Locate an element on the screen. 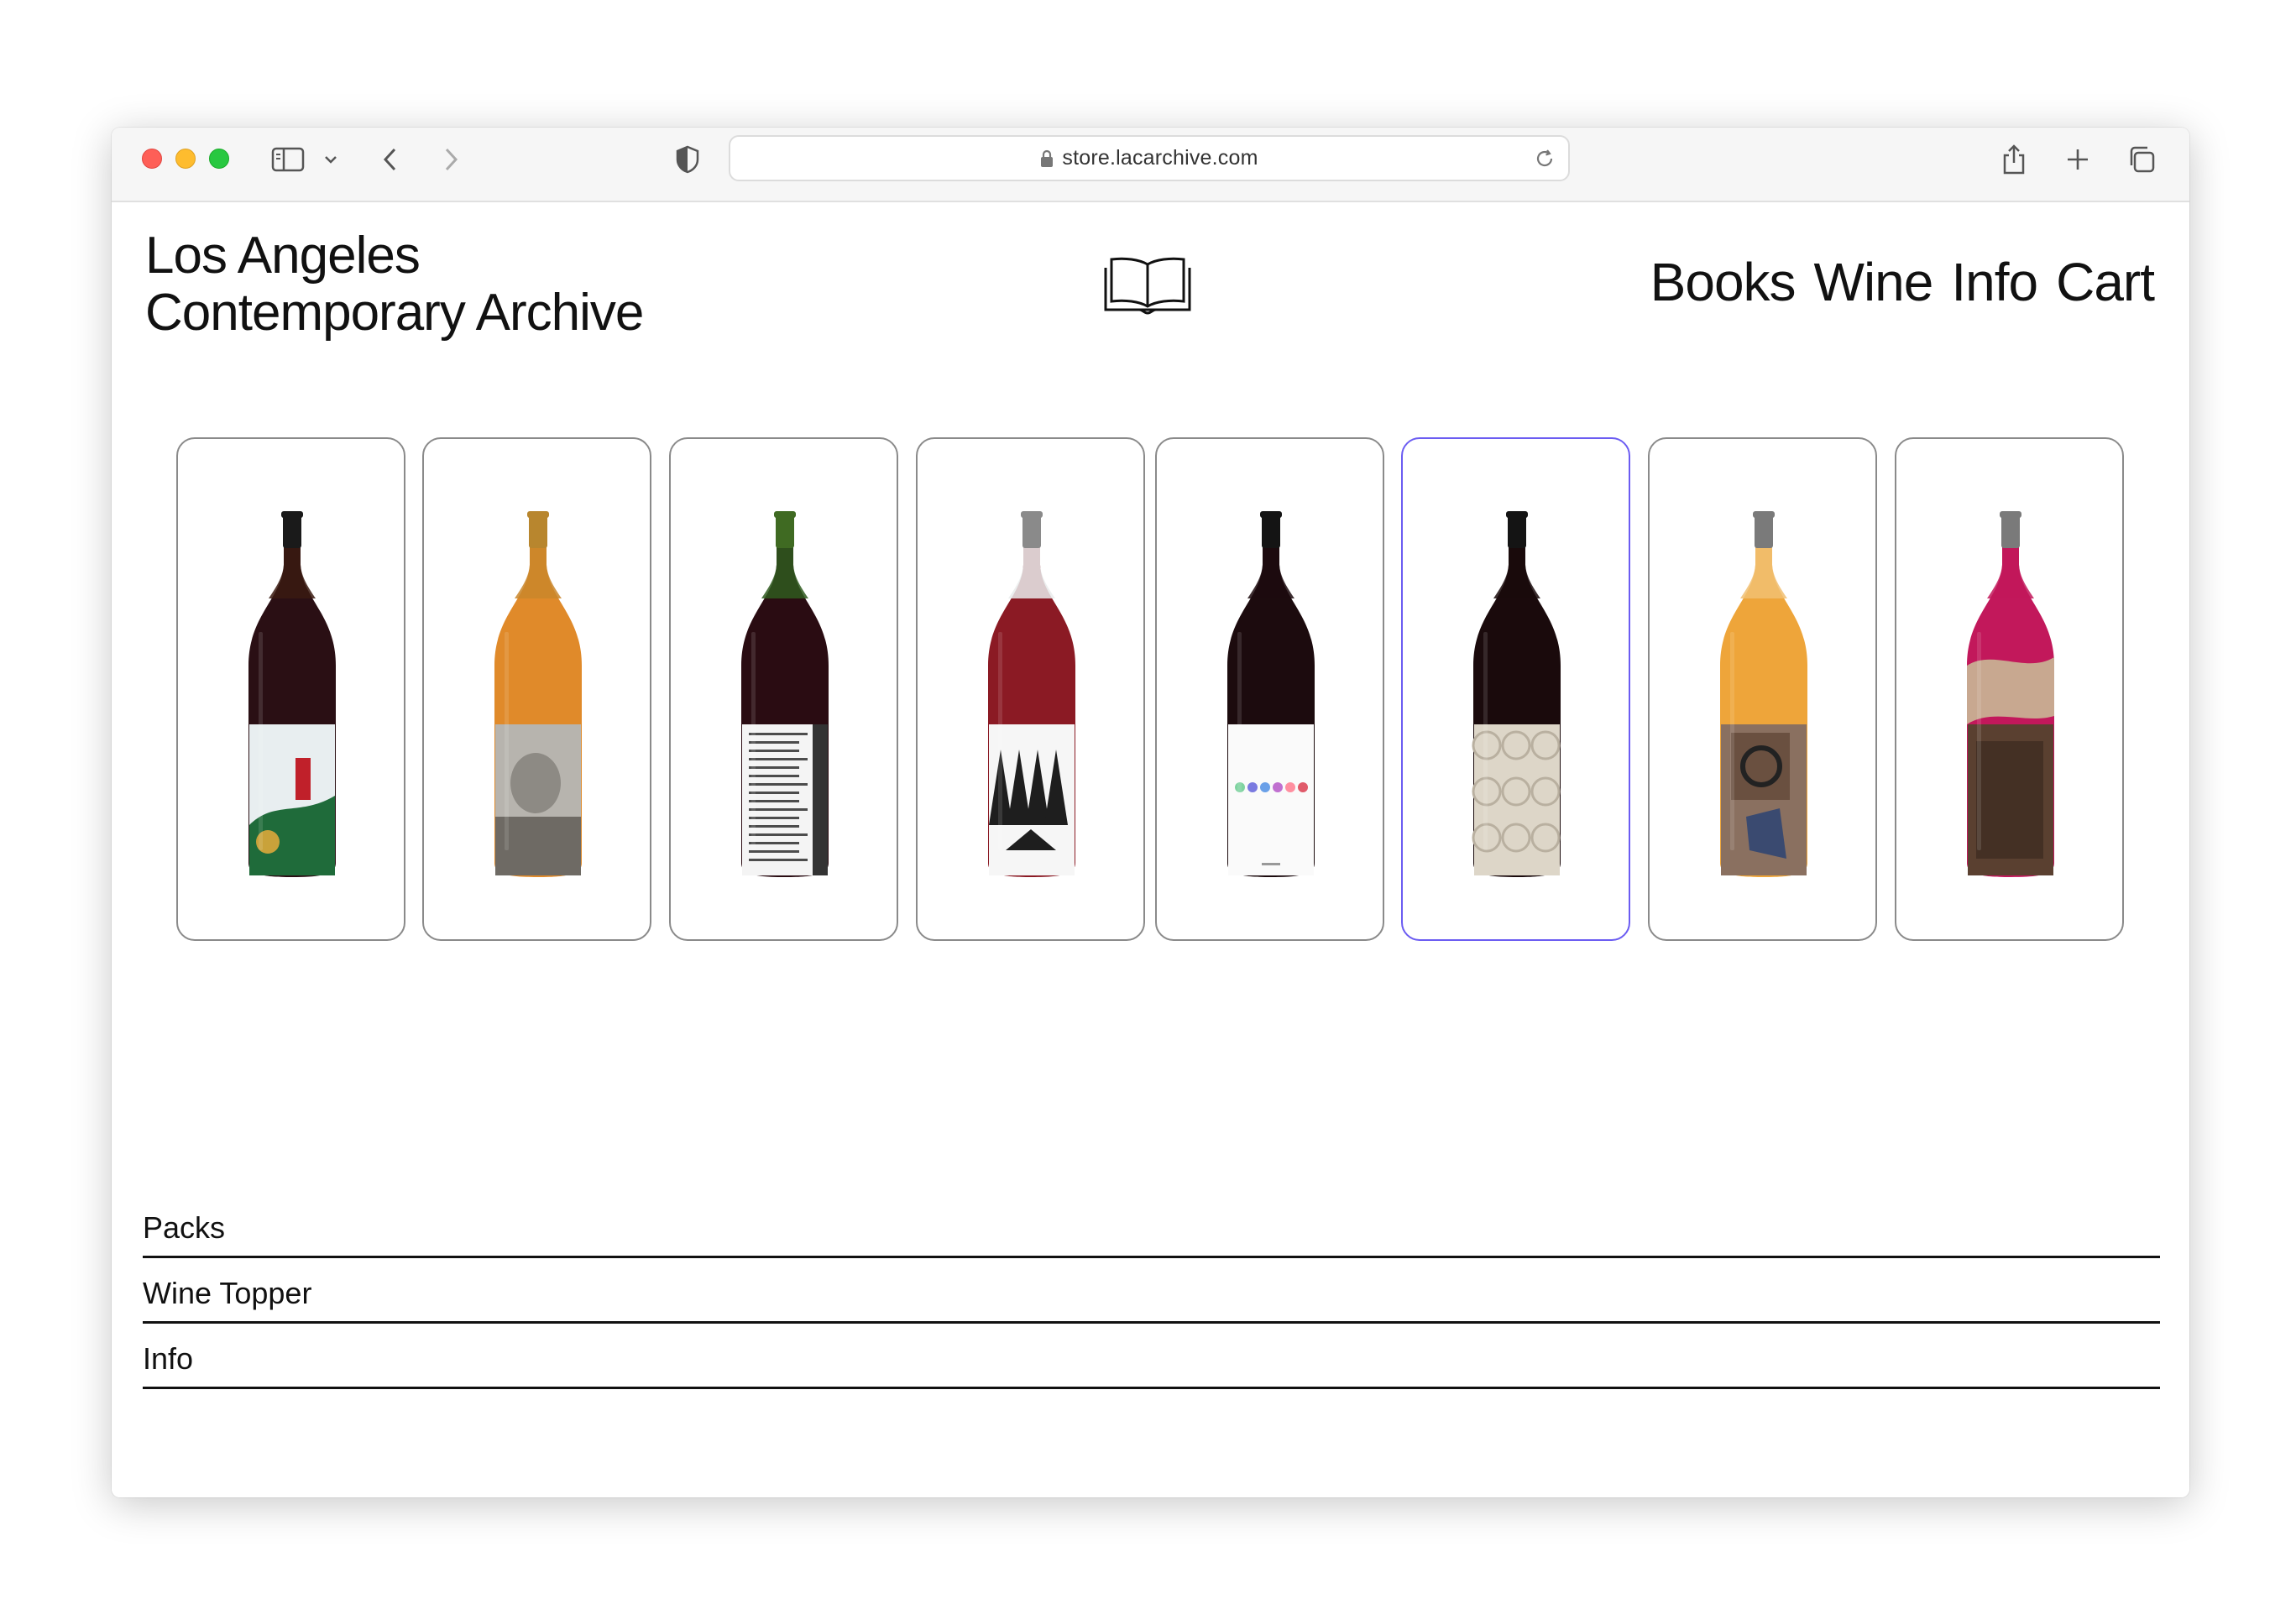  nav-wine: Wine is located at coordinates (1874, 282).